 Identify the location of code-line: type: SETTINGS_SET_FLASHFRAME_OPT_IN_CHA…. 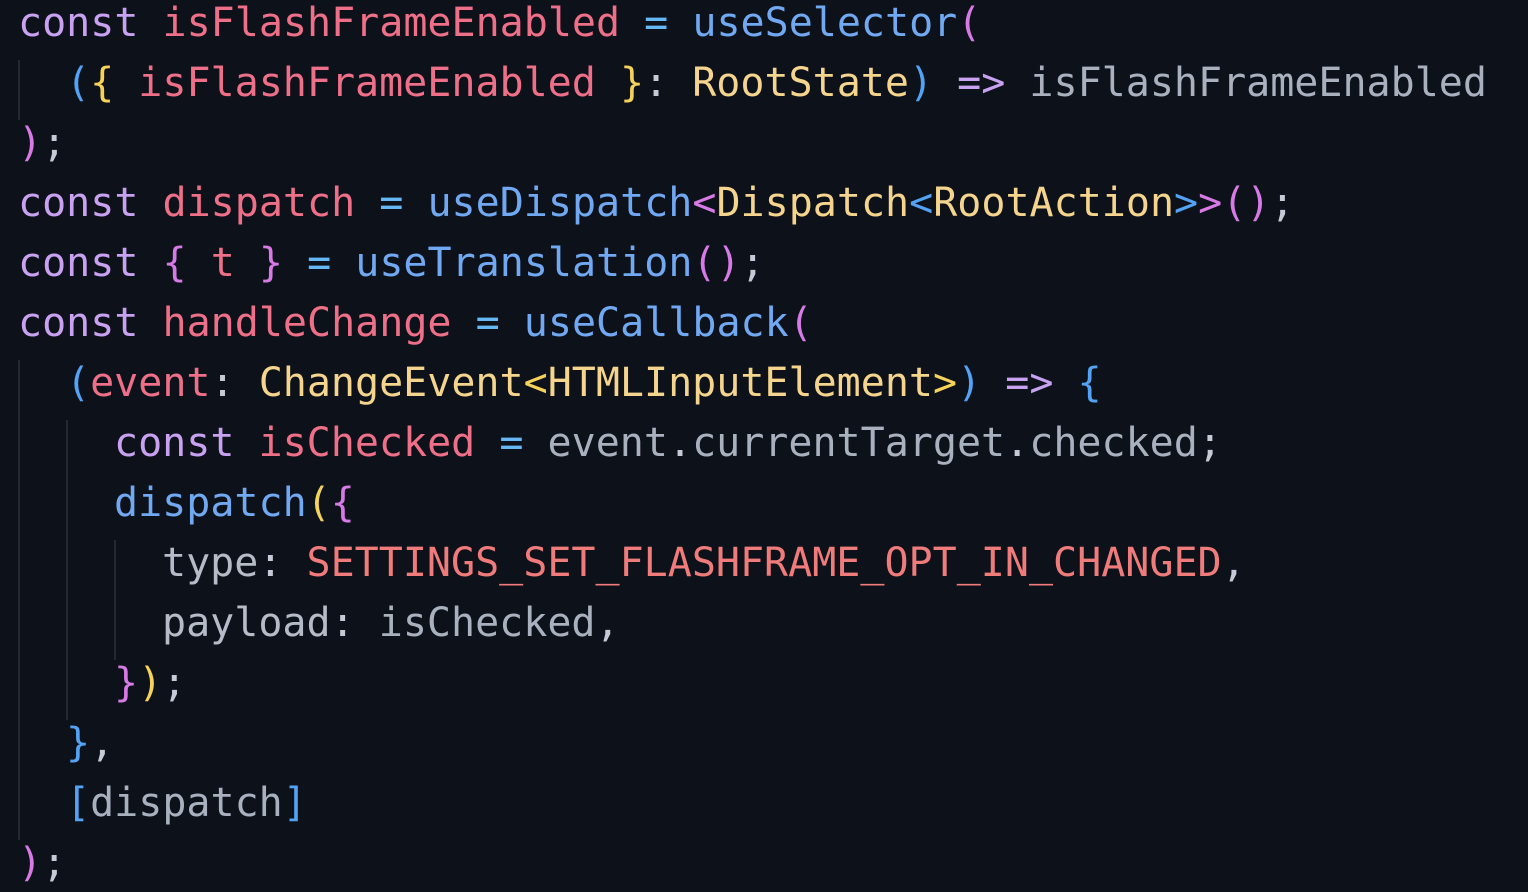
(764, 570).